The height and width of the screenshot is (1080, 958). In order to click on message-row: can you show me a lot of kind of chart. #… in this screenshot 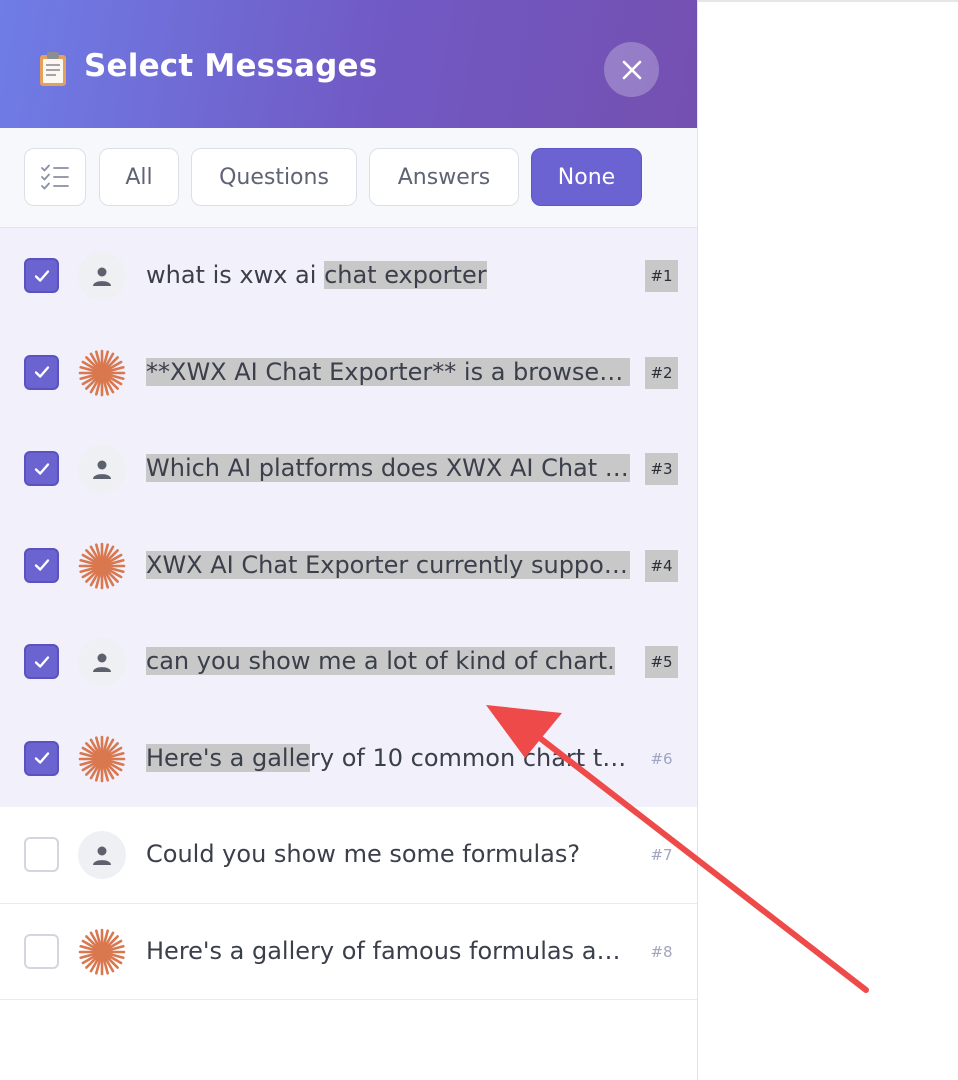, I will do `click(348, 662)`.